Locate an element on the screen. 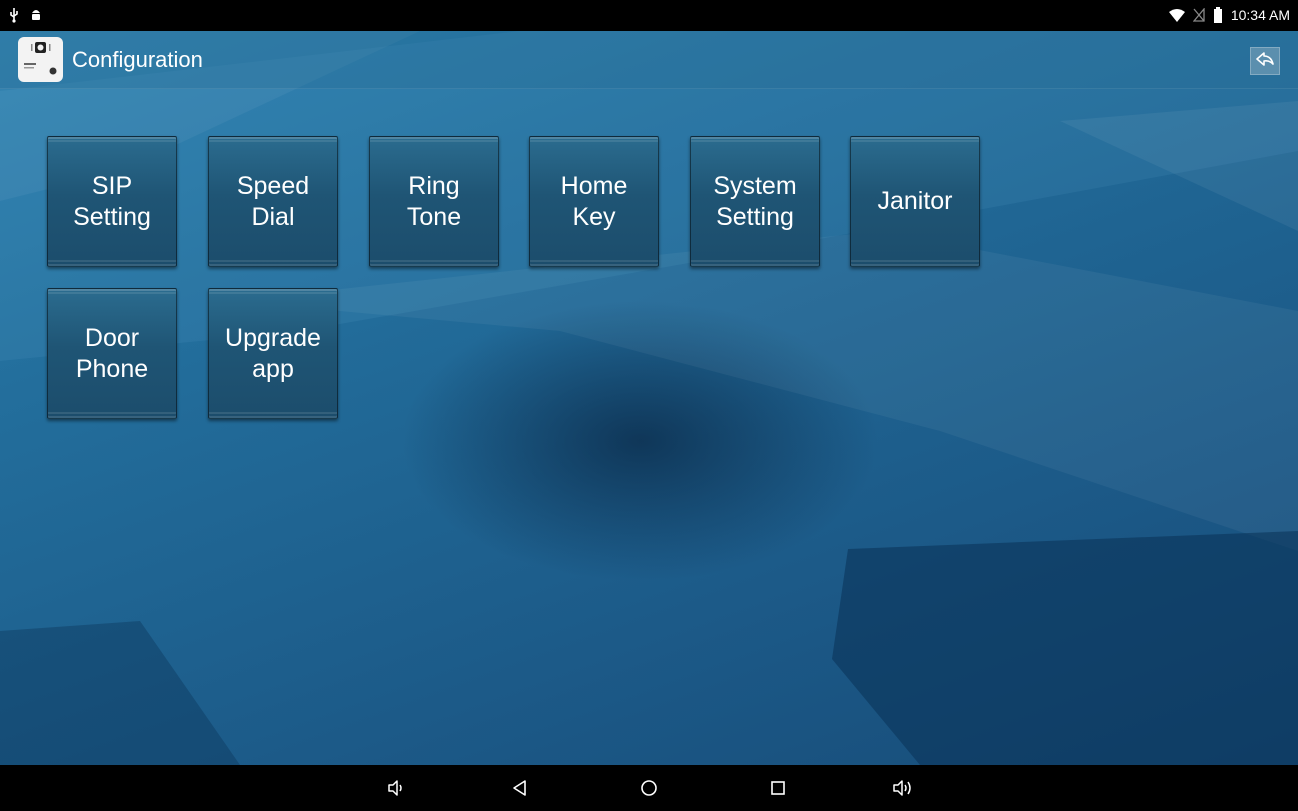 This screenshot has height=811, width=1298. no-sim-icon is located at coordinates (1198, 15).